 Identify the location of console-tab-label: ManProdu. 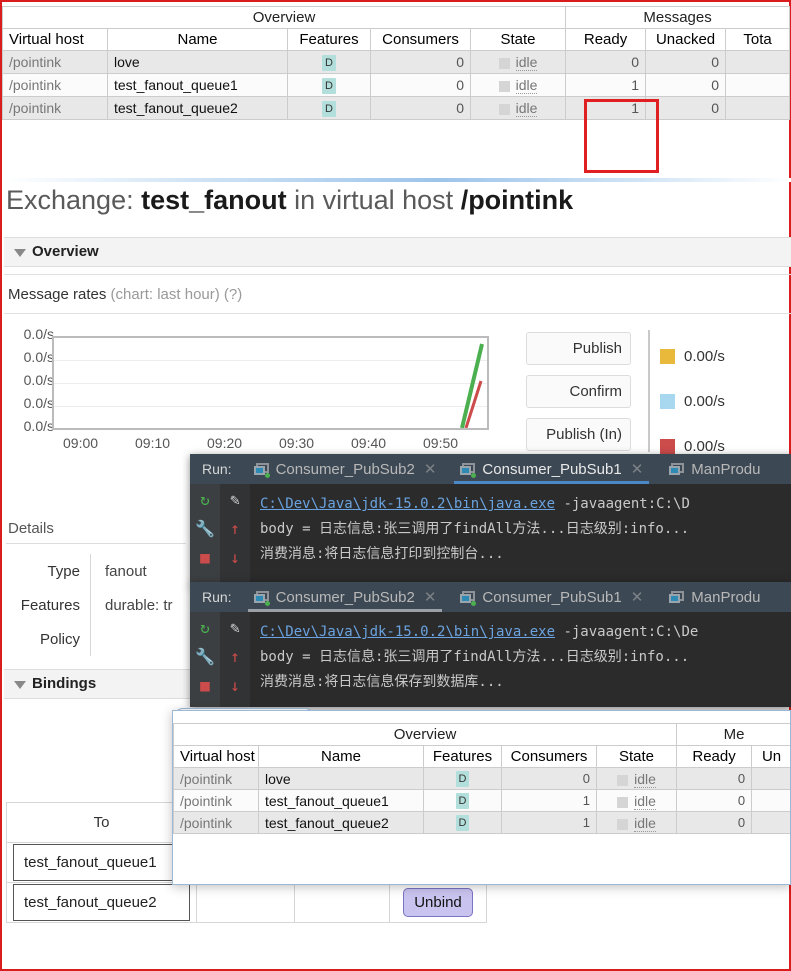
(726, 469).